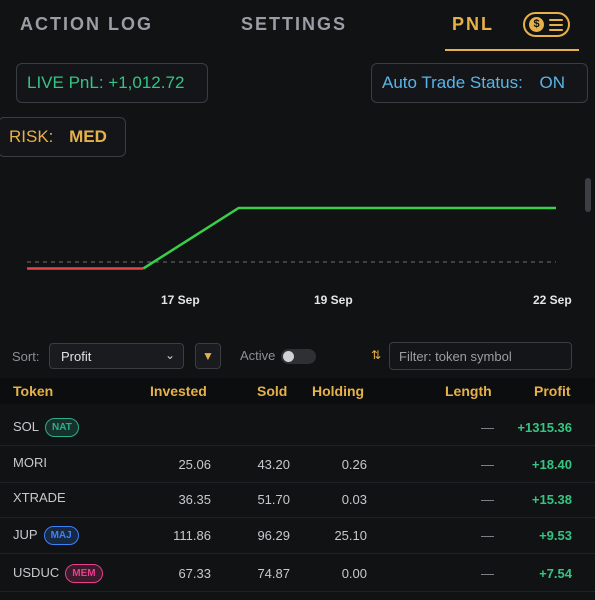  I want to click on column-header-sold: Sold, so click(272, 391).